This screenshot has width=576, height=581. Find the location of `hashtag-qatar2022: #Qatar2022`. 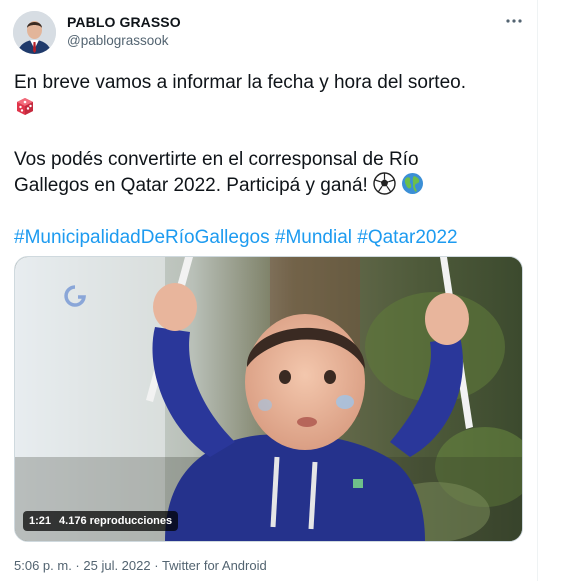

hashtag-qatar2022: #Qatar2022 is located at coordinates (407, 237).